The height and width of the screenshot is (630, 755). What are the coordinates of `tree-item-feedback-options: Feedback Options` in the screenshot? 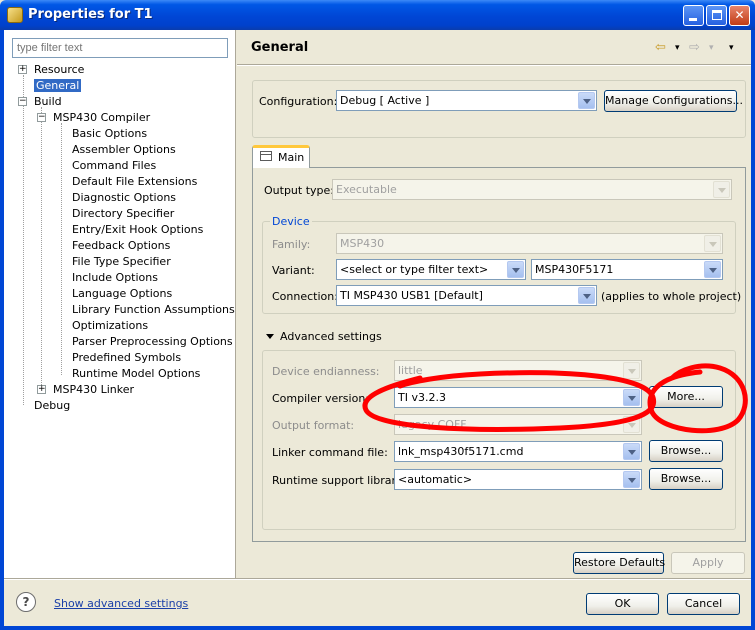 It's located at (121, 246).